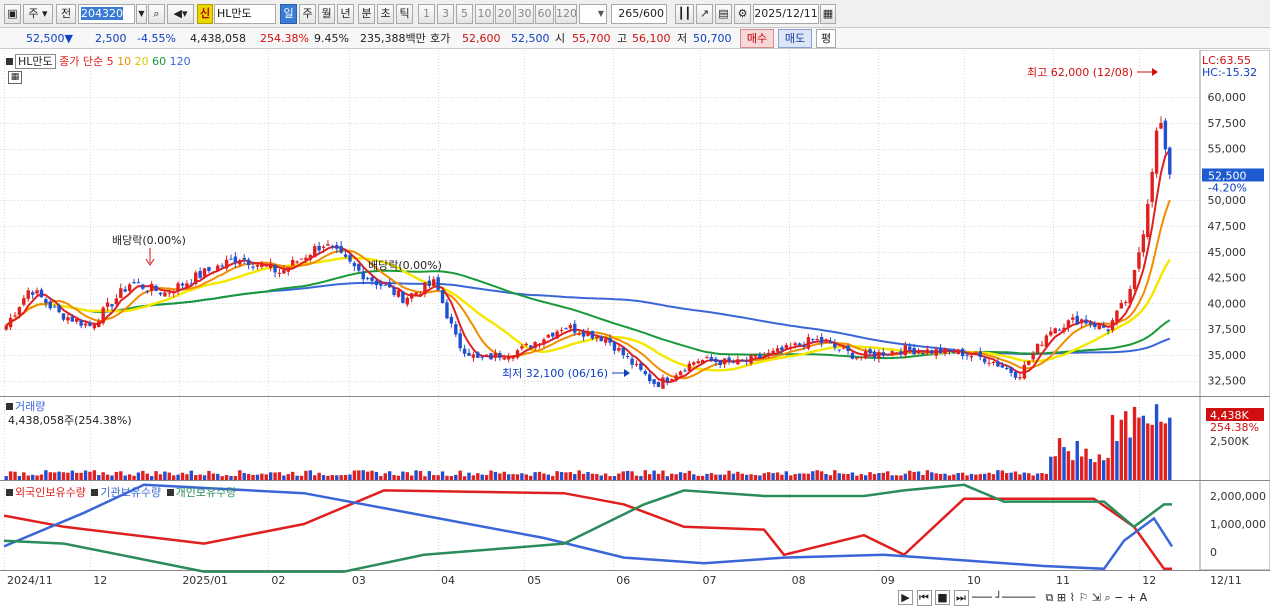 The height and width of the screenshot is (610, 1270). I want to click on table-toggle-icon: ▦, so click(15, 77).